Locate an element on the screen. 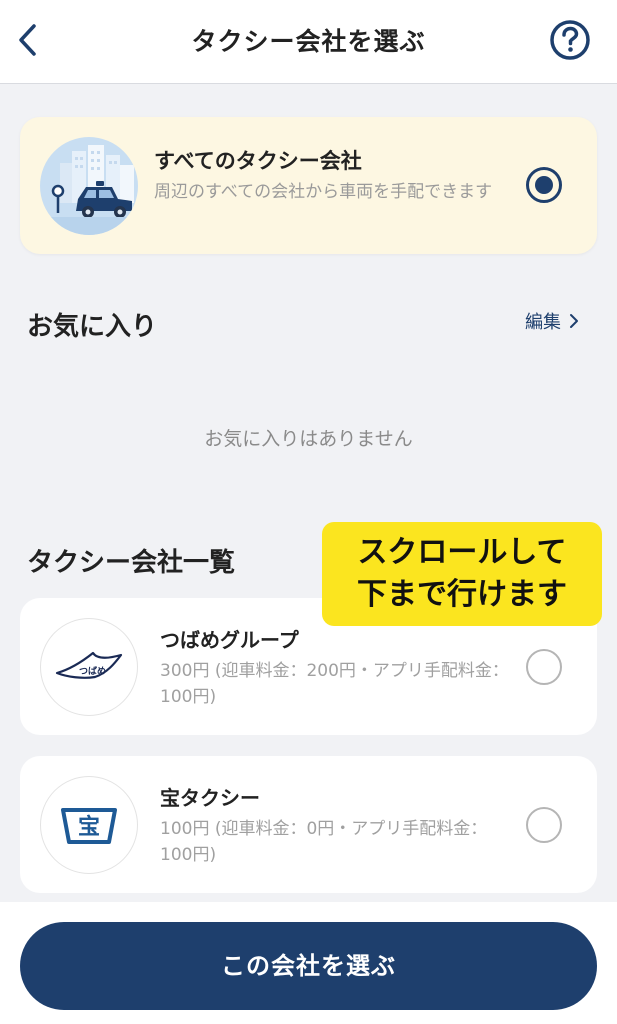 The width and height of the screenshot is (617, 1024). scroll-hint-line1: スクロールして is located at coordinates (462, 552).